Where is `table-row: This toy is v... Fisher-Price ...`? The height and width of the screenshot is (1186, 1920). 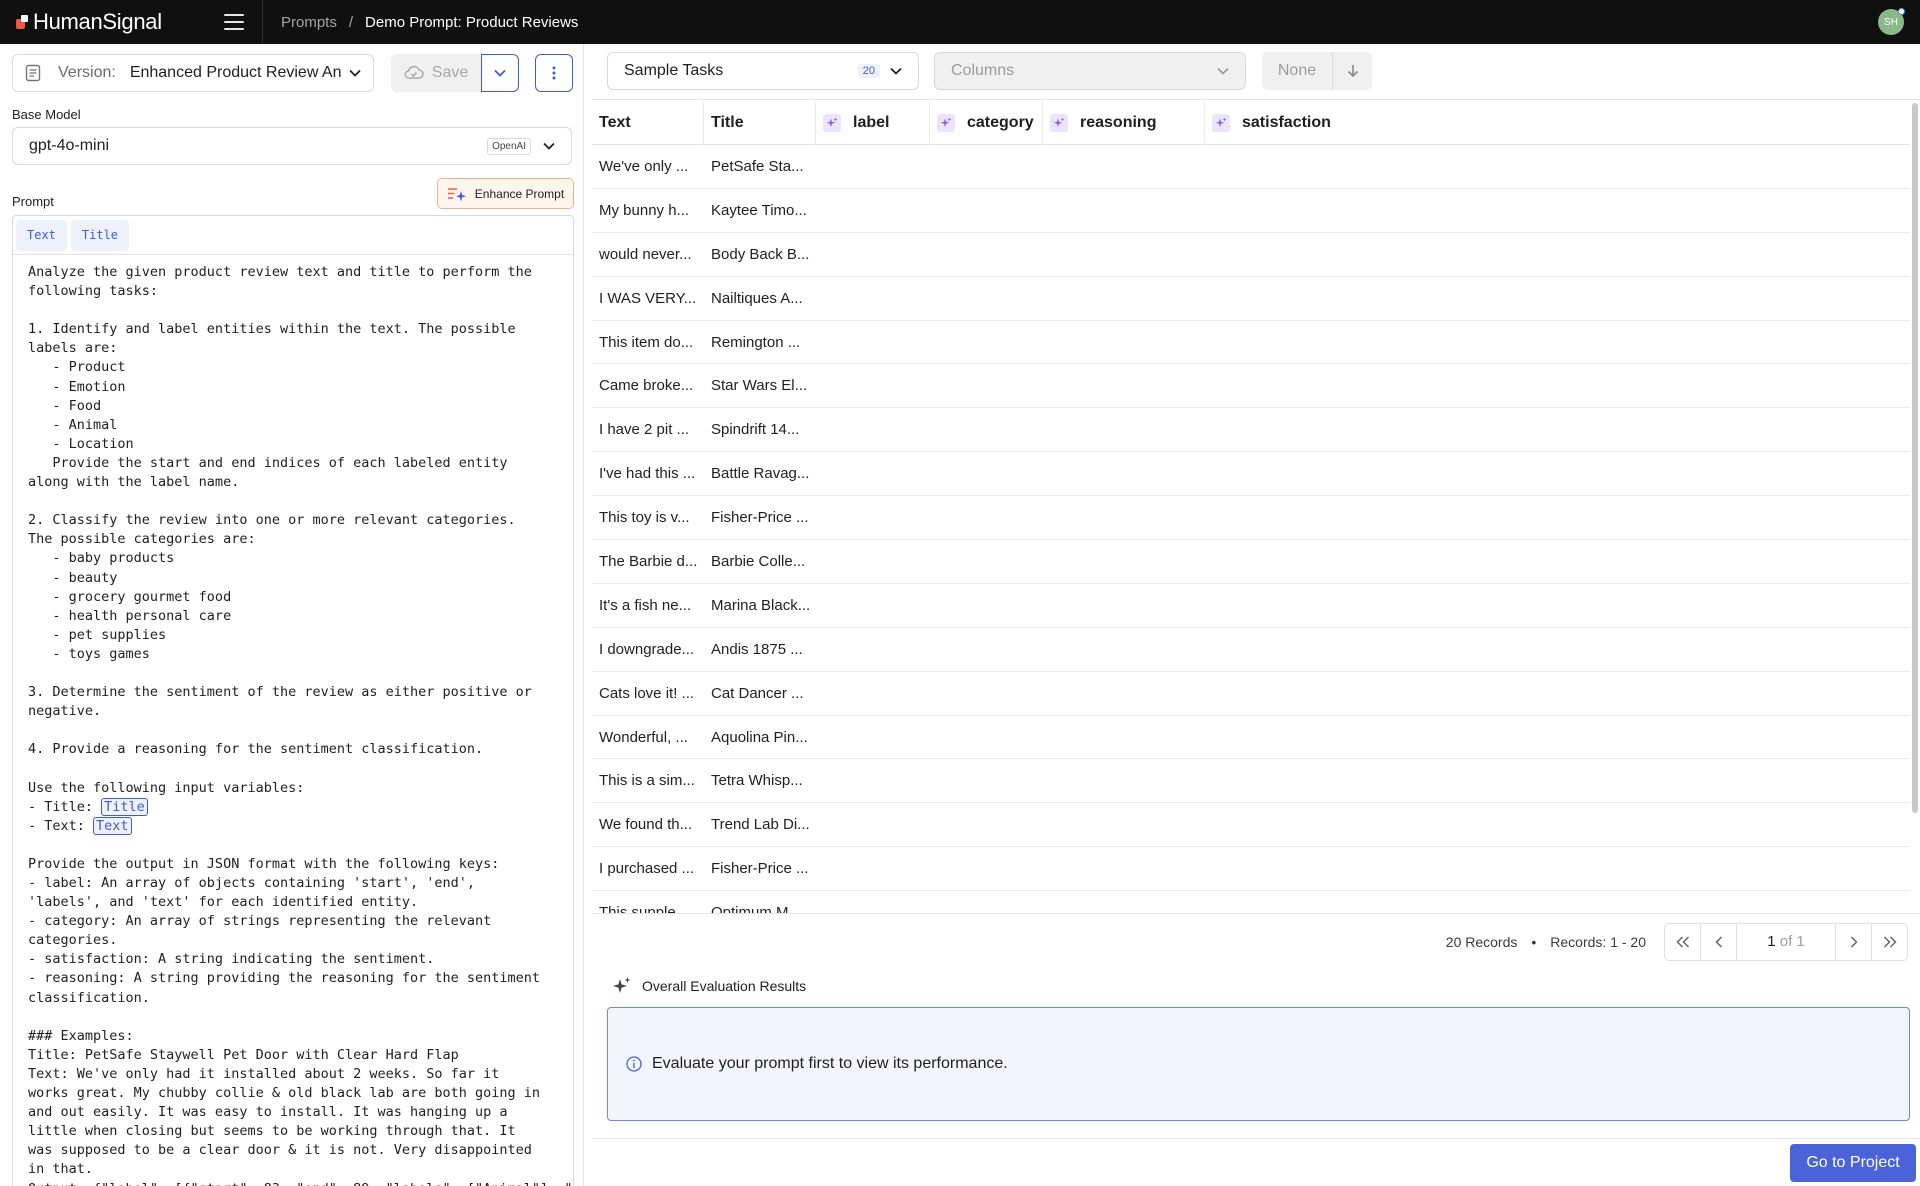
table-row: This toy is v... Fisher-Price ... is located at coordinates (1251, 518).